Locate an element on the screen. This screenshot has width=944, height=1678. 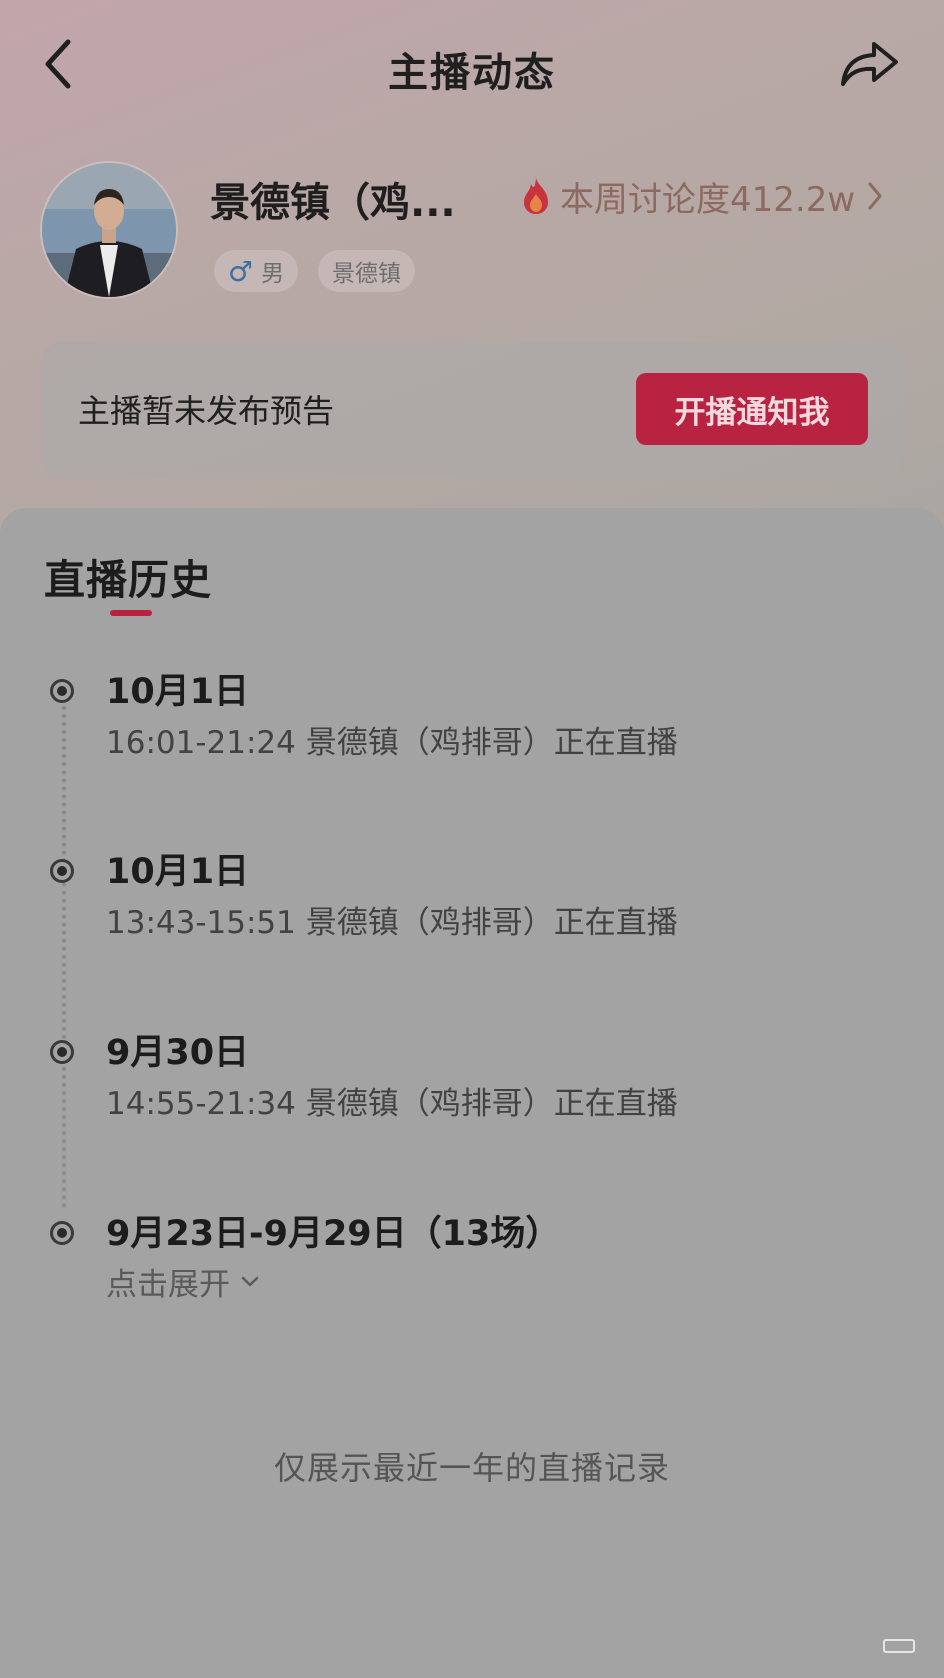
avatar is located at coordinates (109, 230).